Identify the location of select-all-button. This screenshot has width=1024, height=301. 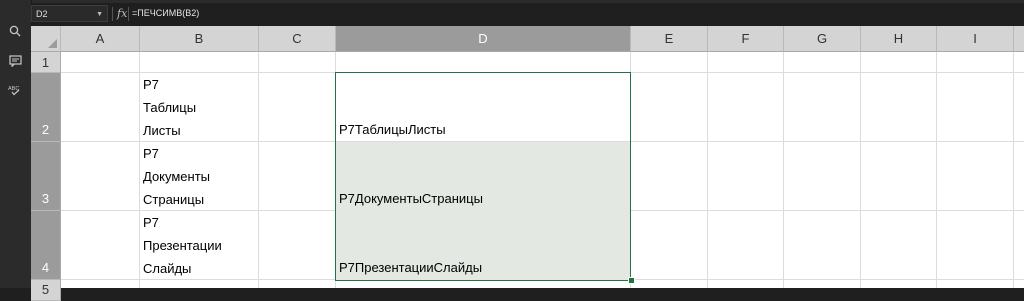
(46, 39).